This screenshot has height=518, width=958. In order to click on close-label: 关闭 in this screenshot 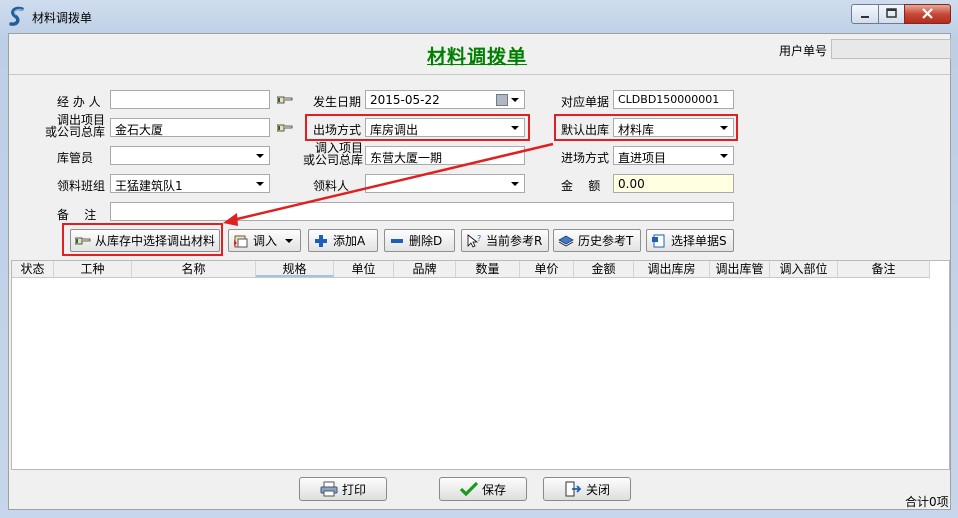, I will do `click(597, 489)`.